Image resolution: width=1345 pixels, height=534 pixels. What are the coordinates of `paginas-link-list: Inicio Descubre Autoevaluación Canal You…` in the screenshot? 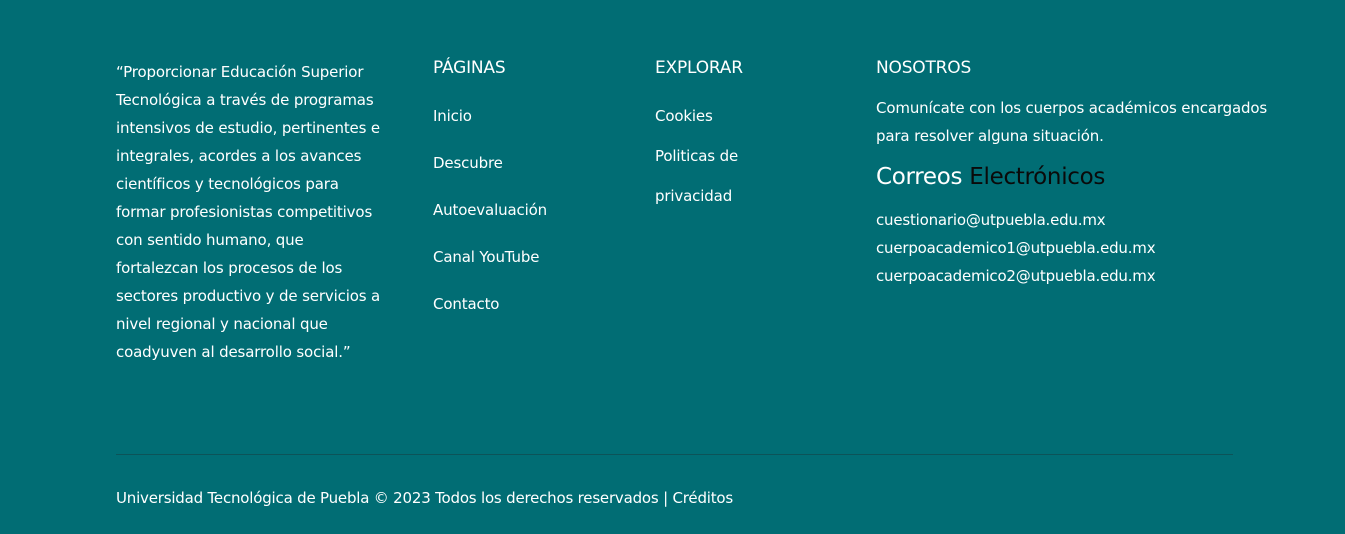 It's located at (533, 210).